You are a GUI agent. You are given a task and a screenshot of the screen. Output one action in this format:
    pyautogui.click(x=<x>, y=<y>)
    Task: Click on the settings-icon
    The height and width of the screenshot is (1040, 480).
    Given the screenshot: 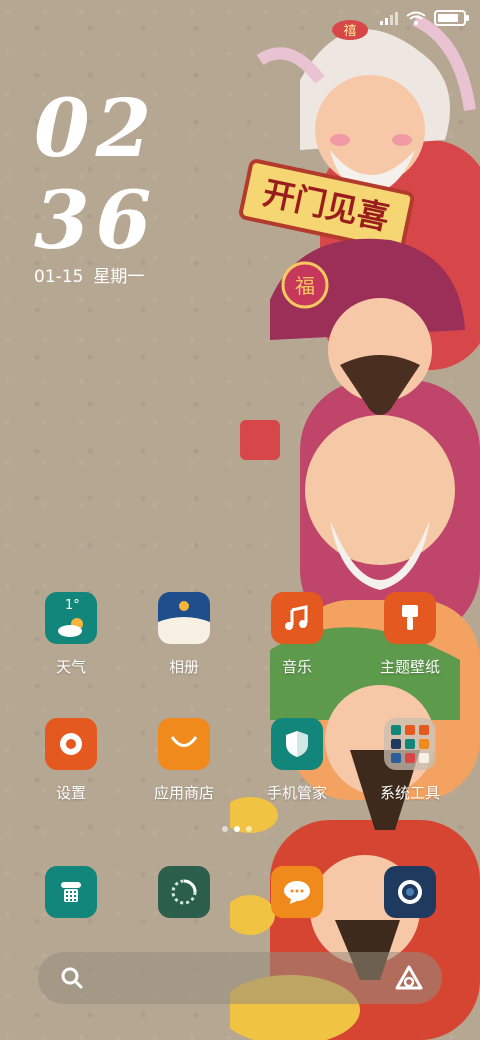 What is the action you would take?
    pyautogui.click(x=71, y=744)
    